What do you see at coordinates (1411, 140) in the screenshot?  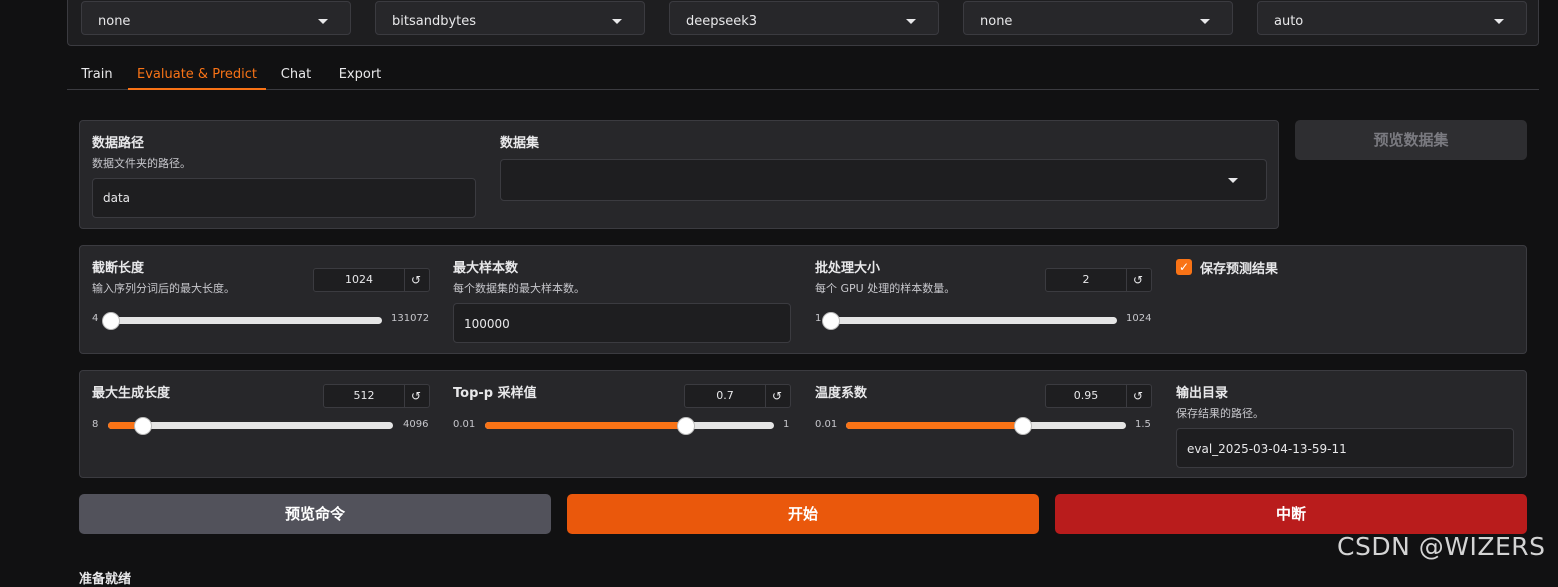 I see `preview-dataset-button: 预览数据集` at bounding box center [1411, 140].